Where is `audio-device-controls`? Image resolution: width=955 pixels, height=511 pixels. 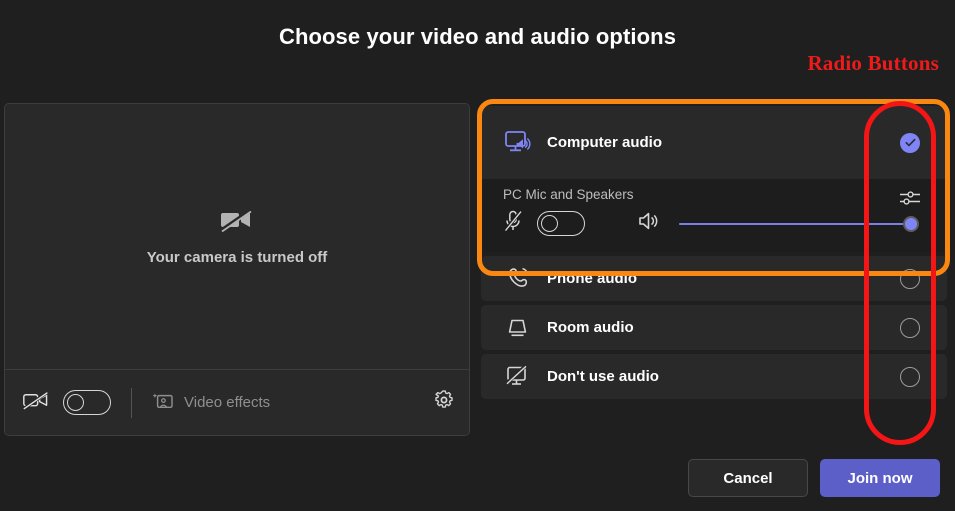
audio-device-controls is located at coordinates (714, 223).